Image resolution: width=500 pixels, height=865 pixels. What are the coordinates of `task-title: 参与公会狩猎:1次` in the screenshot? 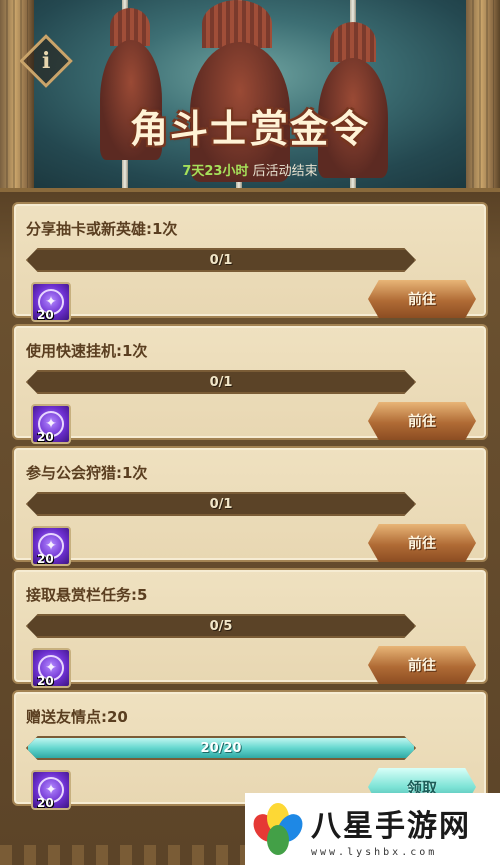 It's located at (87, 473).